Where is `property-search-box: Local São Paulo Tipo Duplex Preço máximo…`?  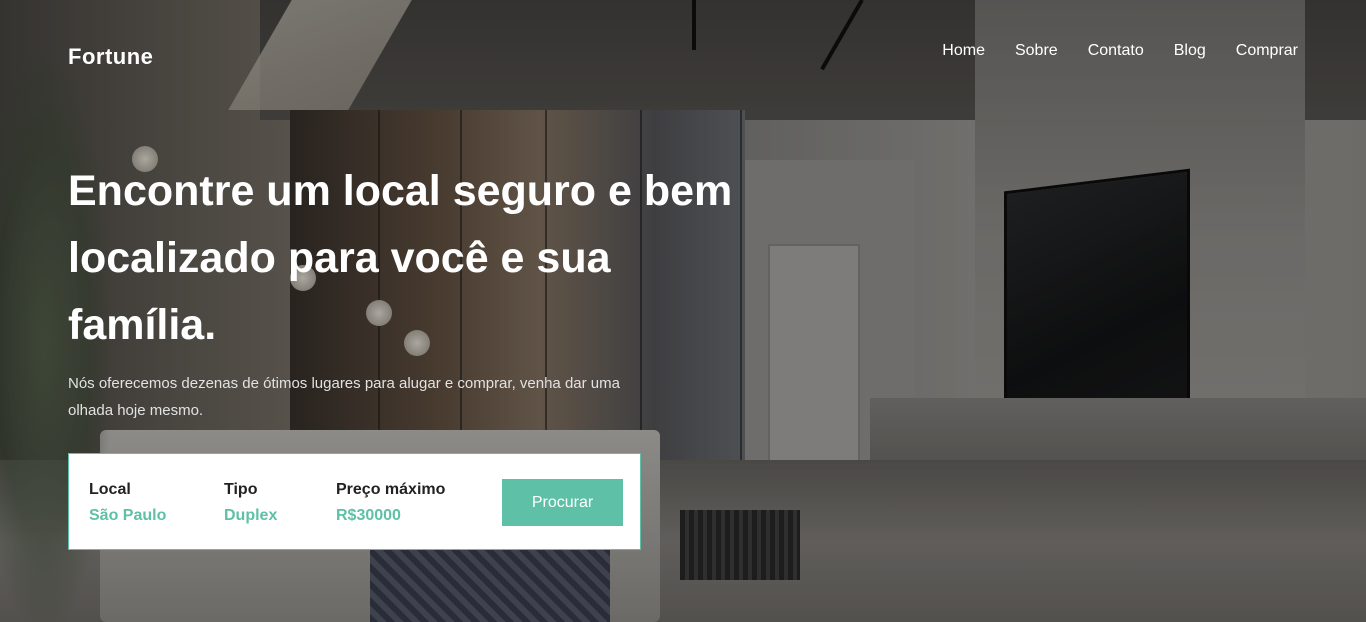 property-search-box: Local São Paulo Tipo Duplex Preço máximo… is located at coordinates (354, 501).